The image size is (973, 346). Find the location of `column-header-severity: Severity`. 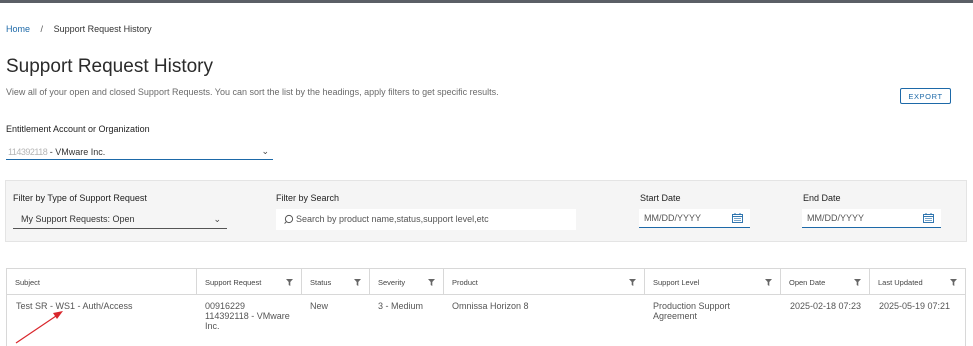

column-header-severity: Severity is located at coordinates (407, 281).